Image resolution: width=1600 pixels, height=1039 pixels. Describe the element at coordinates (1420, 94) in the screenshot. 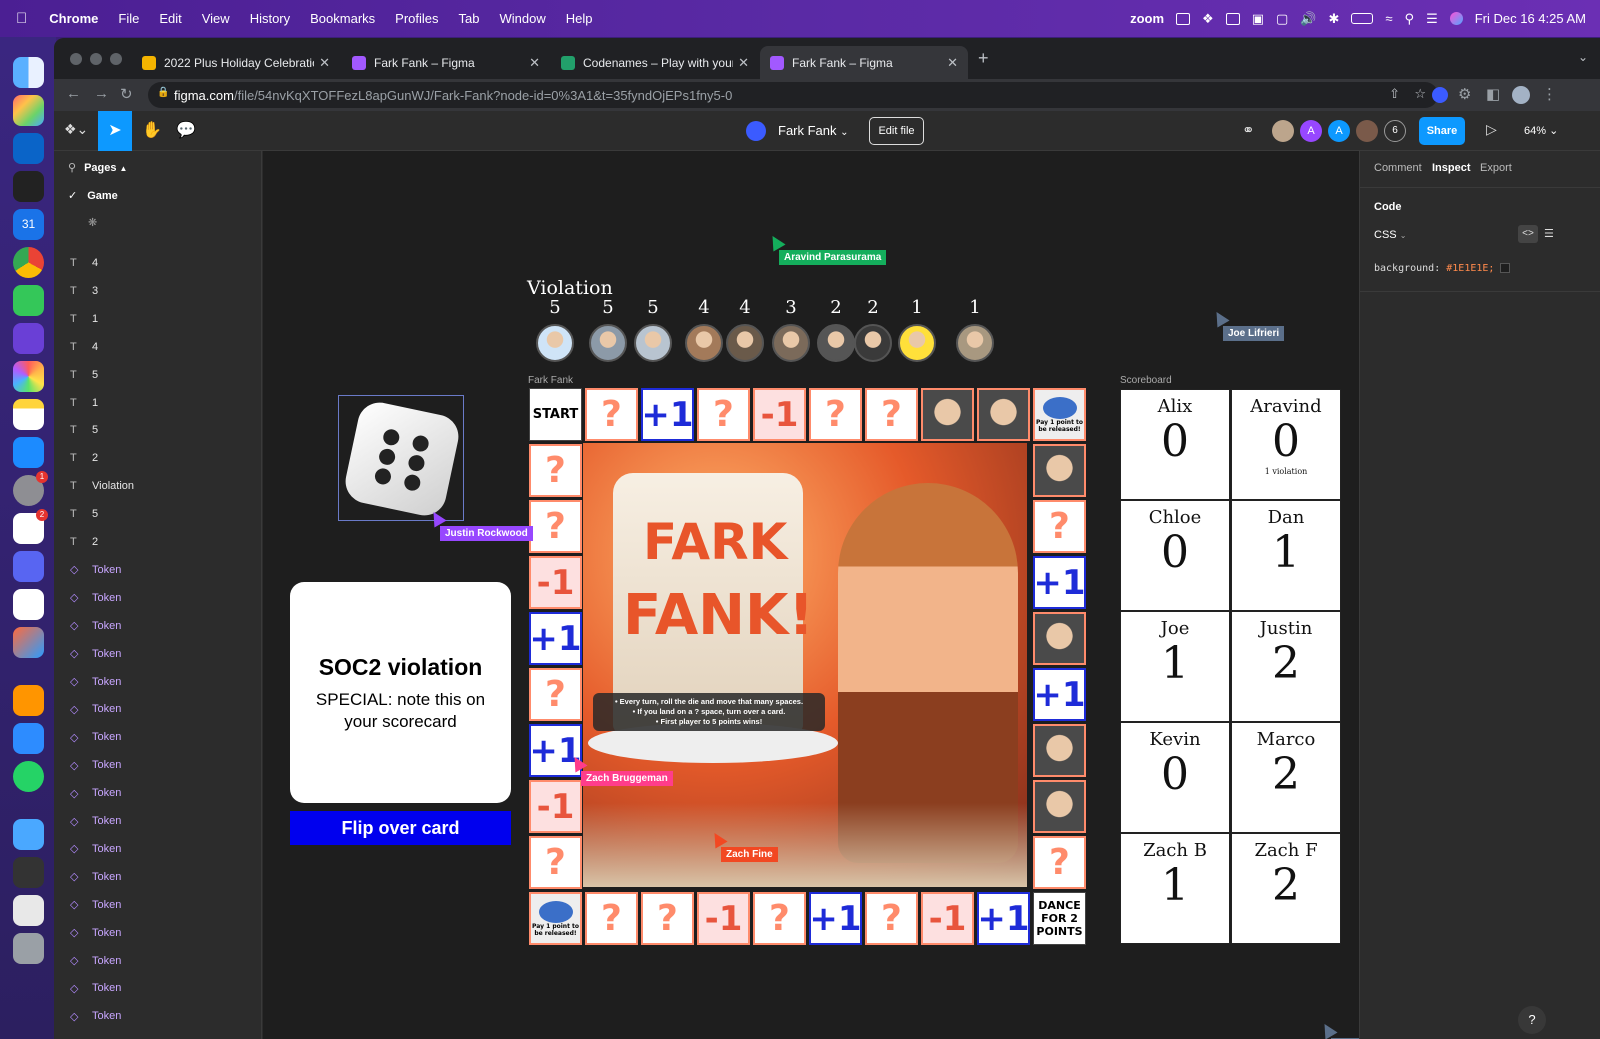

I see `bookmark-star-icon: ☆` at that location.